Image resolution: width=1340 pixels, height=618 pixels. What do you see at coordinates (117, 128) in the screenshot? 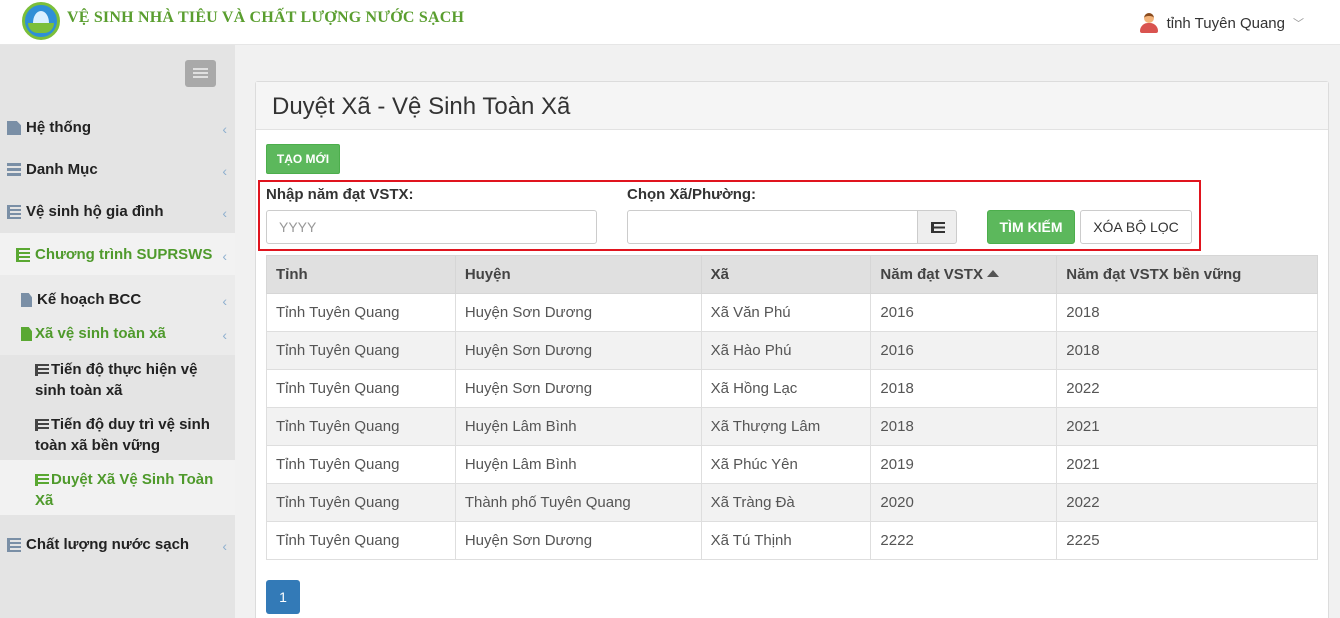
I see `sidebar-item-he-thong: Hệ thống ‹` at bounding box center [117, 128].